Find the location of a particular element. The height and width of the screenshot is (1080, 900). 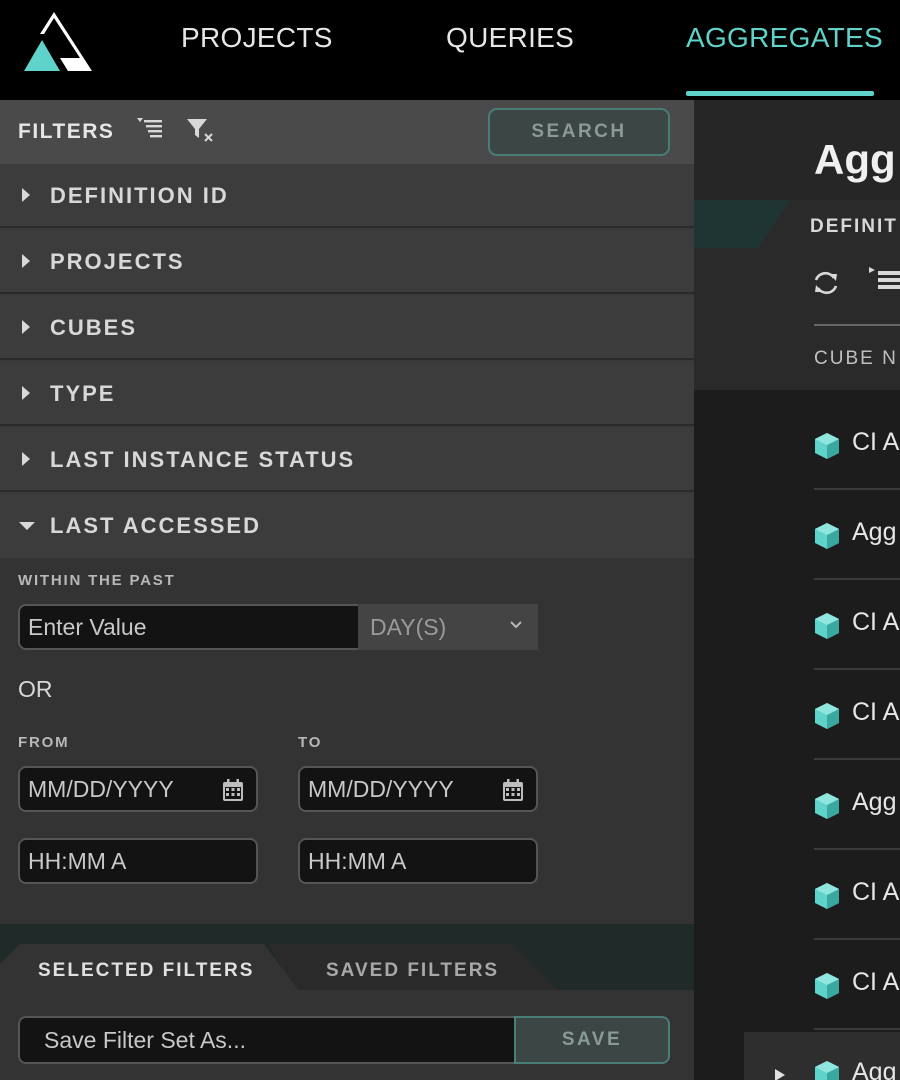

bottom-tabs is located at coordinates (347, 959).